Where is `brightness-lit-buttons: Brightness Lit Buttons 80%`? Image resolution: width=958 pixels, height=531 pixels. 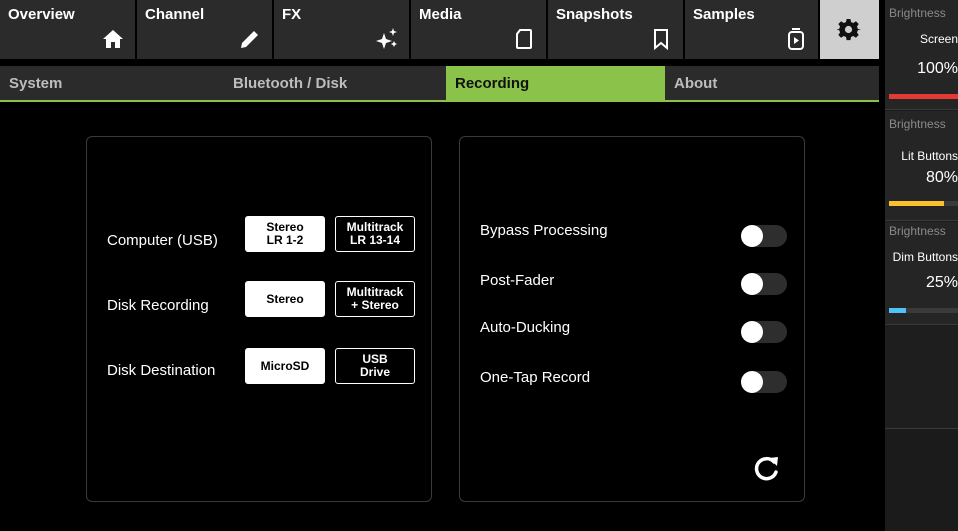
brightness-lit-buttons: Brightness Lit Buttons 80% is located at coordinates (921, 166).